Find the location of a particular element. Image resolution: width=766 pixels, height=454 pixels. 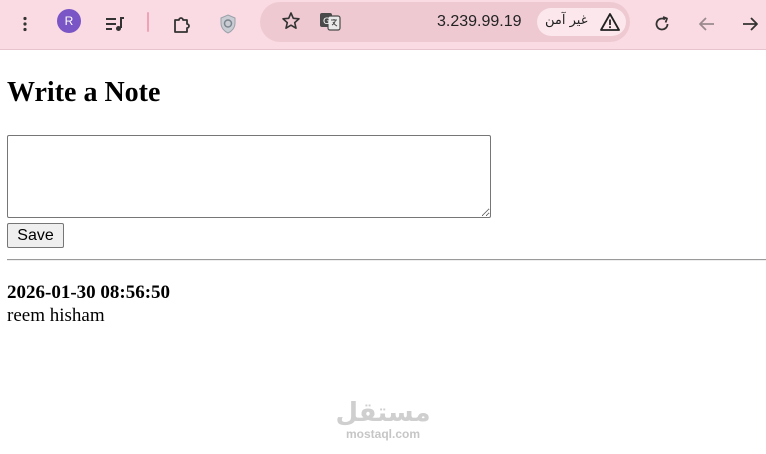

profile-avatar: R is located at coordinates (69, 21).